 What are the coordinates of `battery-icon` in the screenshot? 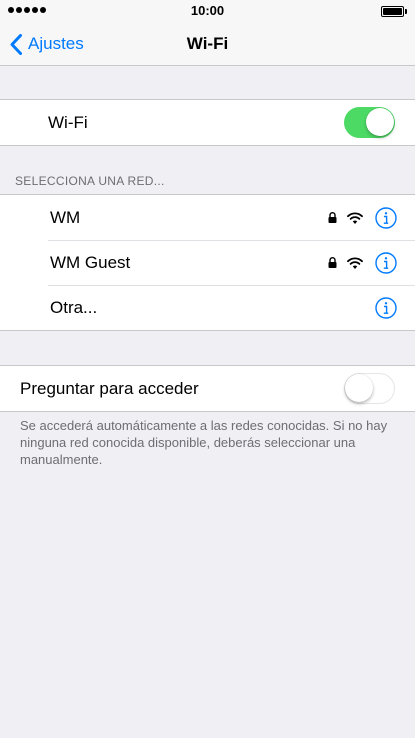 It's located at (394, 11).